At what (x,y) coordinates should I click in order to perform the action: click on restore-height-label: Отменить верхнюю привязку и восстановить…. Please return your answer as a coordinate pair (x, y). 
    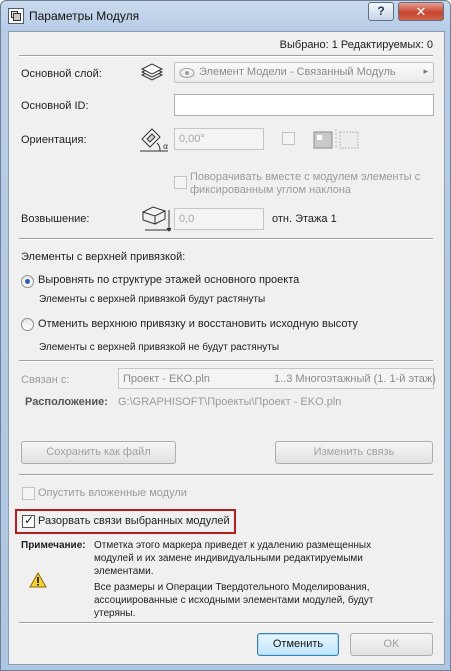
    Looking at the image, I should click on (198, 324).